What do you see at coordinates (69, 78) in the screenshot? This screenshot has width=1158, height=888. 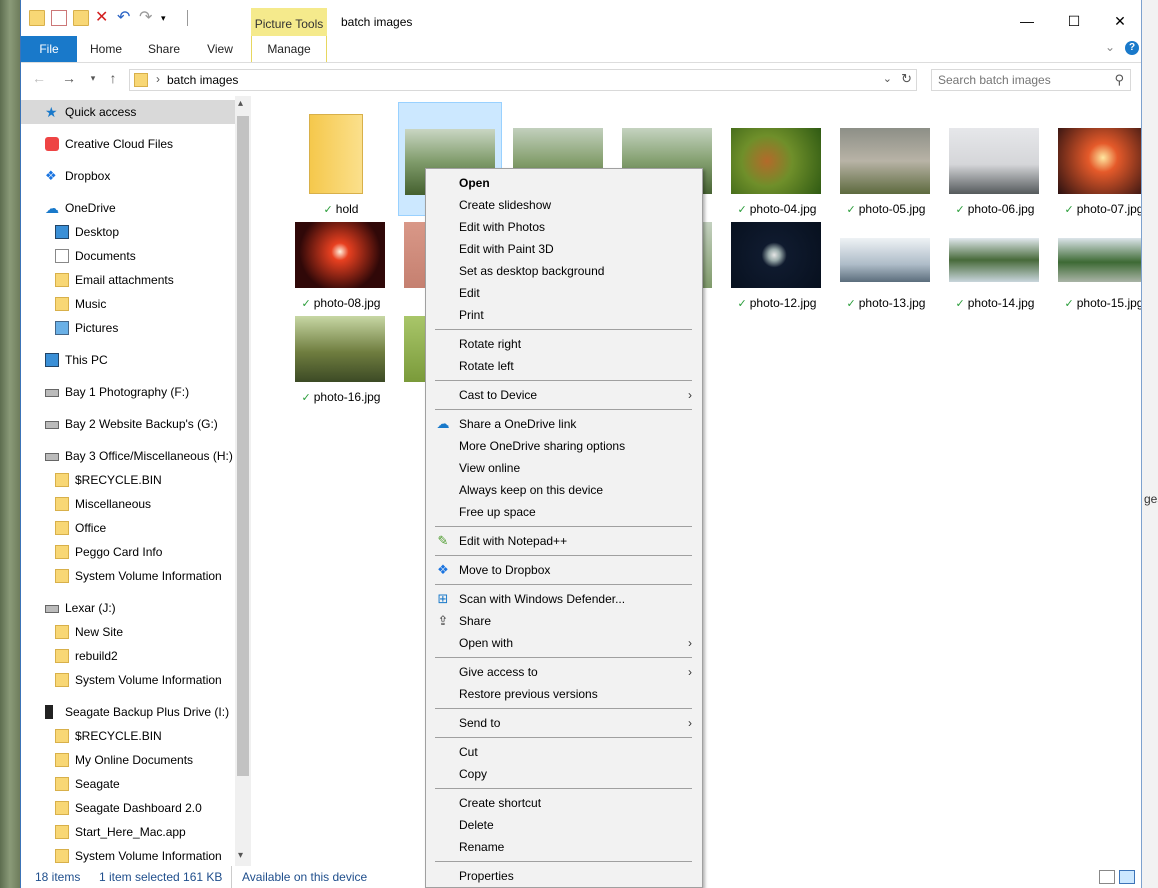 I see `forward-icon: →` at bounding box center [69, 78].